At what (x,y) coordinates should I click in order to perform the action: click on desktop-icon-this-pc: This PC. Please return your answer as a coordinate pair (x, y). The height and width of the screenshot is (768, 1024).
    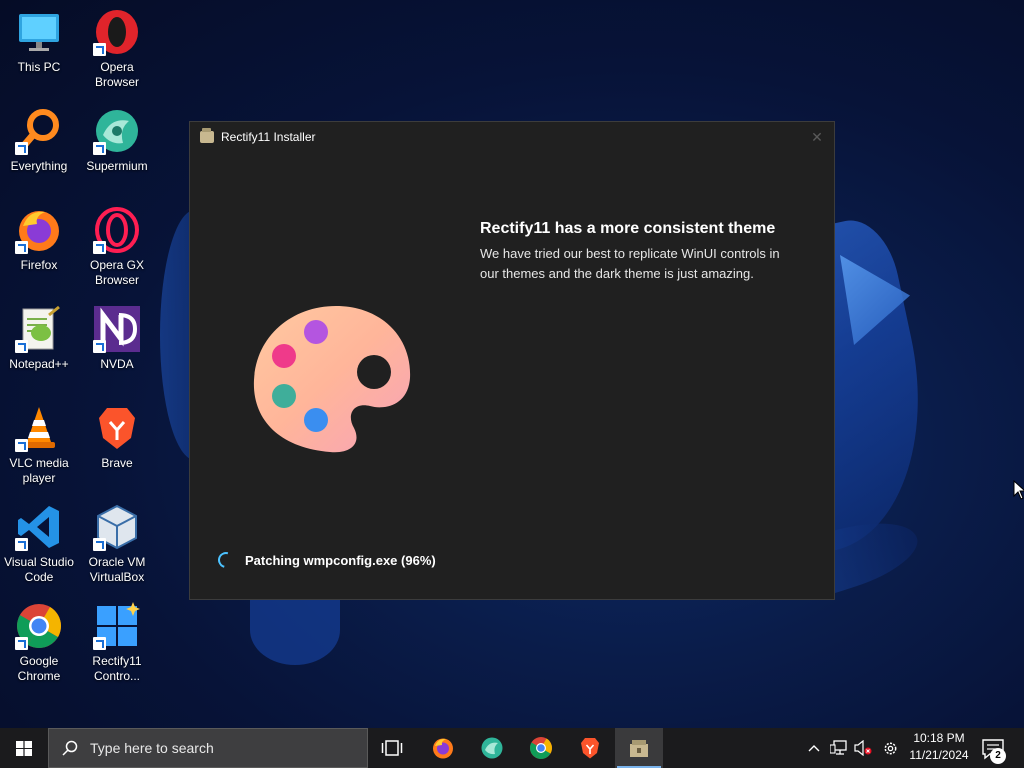
    Looking at the image, I should click on (39, 41).